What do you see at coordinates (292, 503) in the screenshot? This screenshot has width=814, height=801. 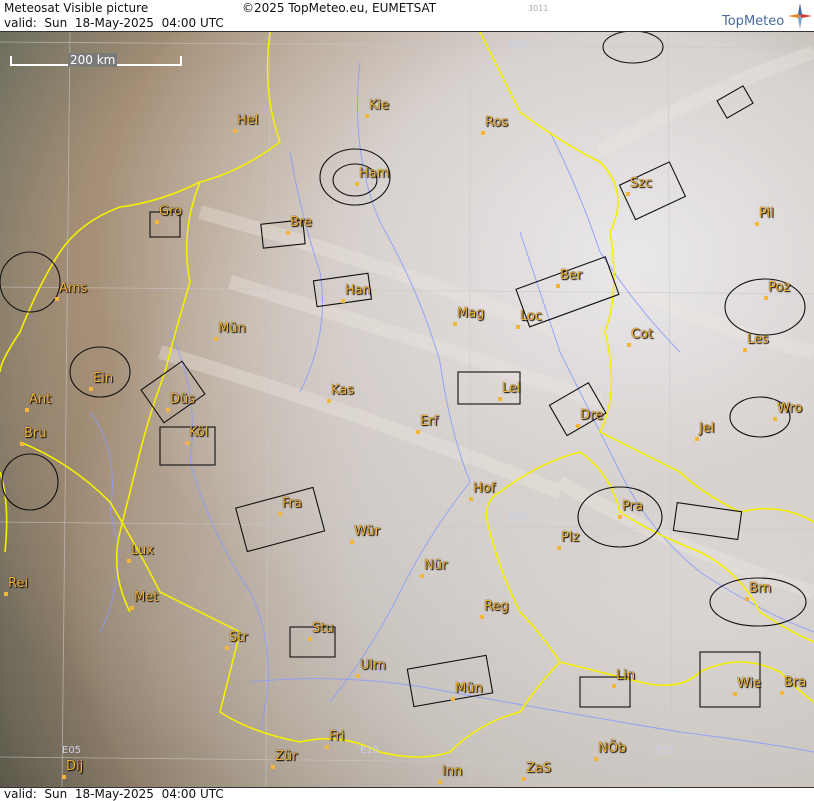 I see `city-label: Fra` at bounding box center [292, 503].